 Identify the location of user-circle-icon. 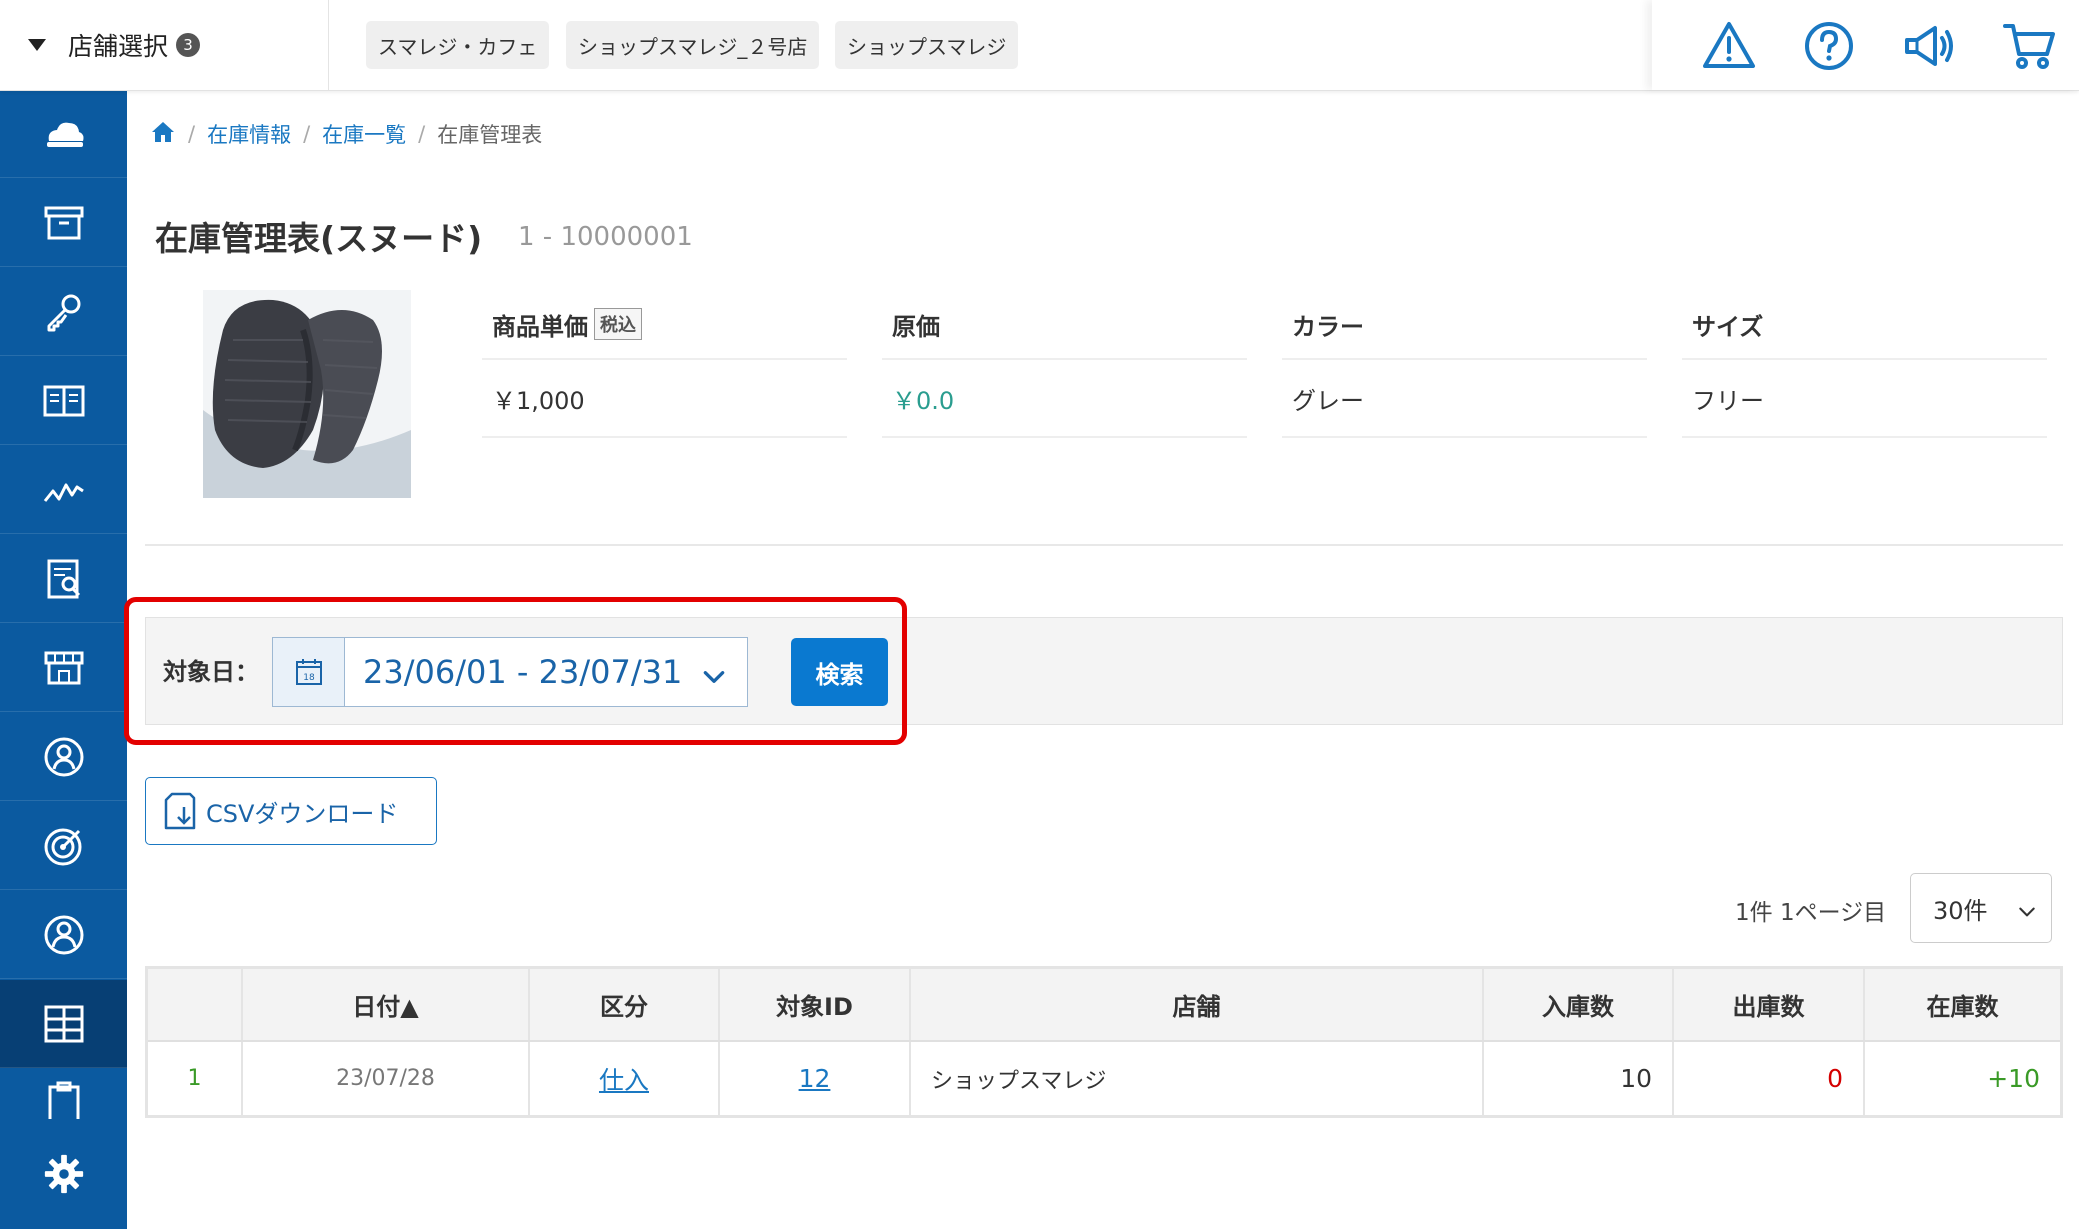
(63, 935).